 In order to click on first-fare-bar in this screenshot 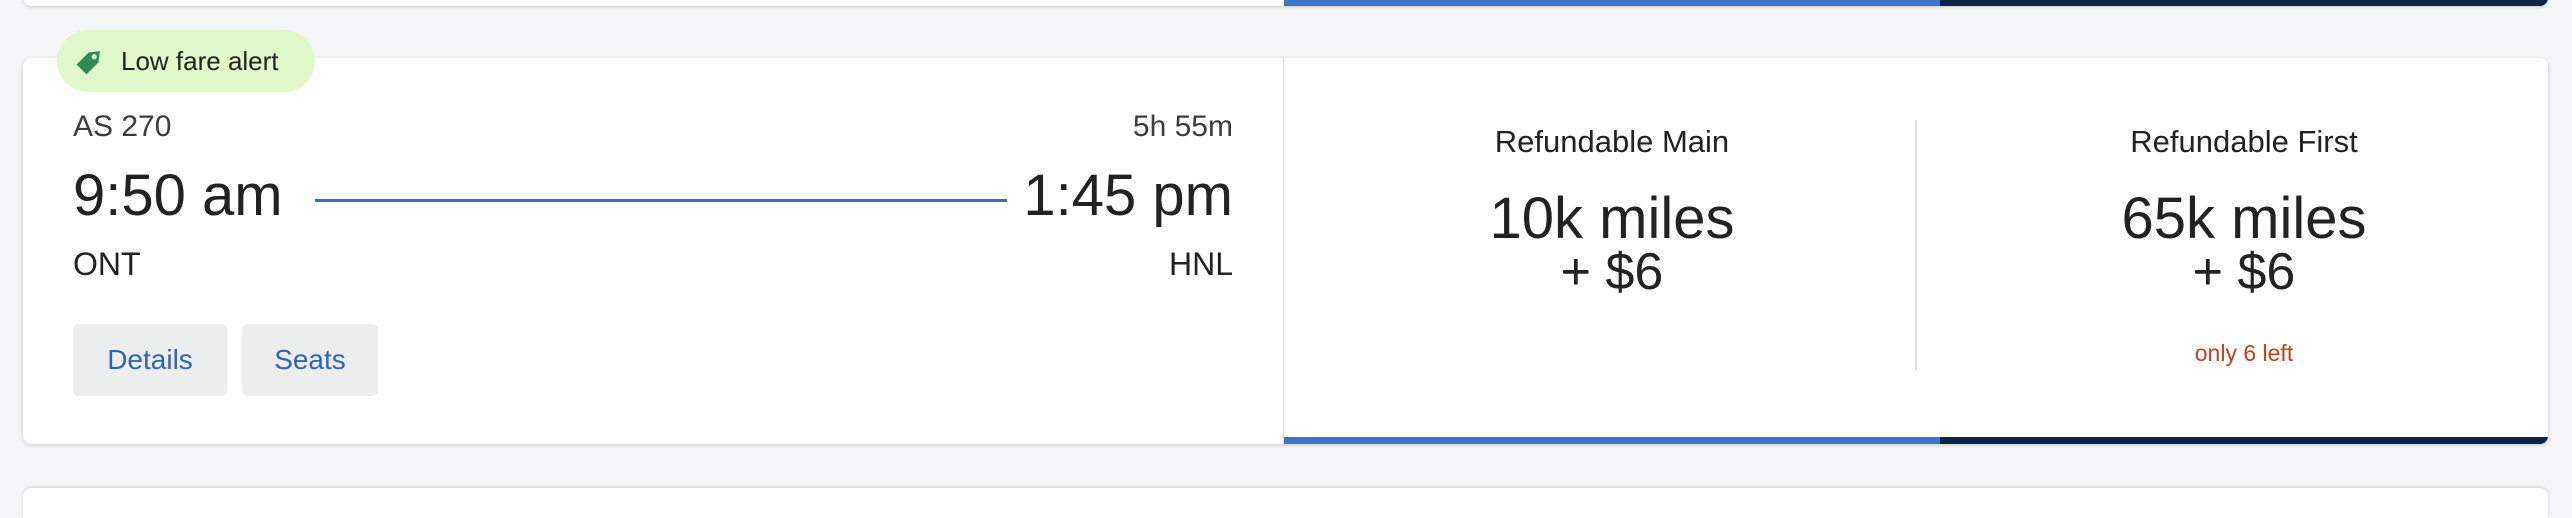, I will do `click(2244, 440)`.